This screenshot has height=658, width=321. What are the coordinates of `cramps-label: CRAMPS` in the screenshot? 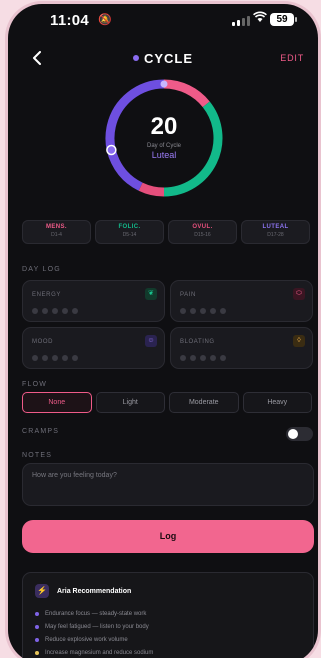 It's located at (41, 431).